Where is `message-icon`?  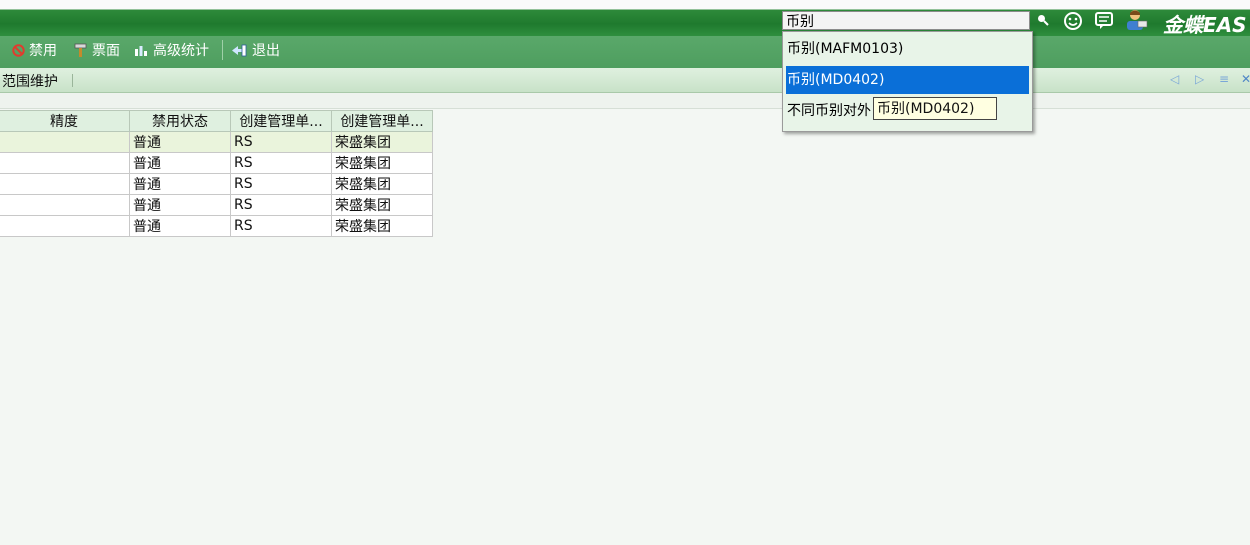
message-icon is located at coordinates (1104, 23).